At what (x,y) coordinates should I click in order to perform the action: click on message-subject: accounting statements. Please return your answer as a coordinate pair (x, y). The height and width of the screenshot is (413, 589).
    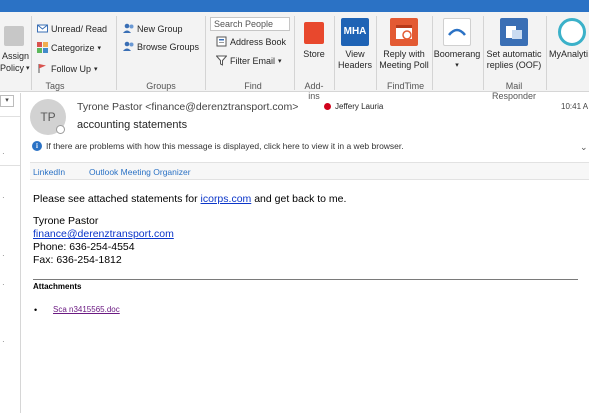
    Looking at the image, I should click on (132, 125).